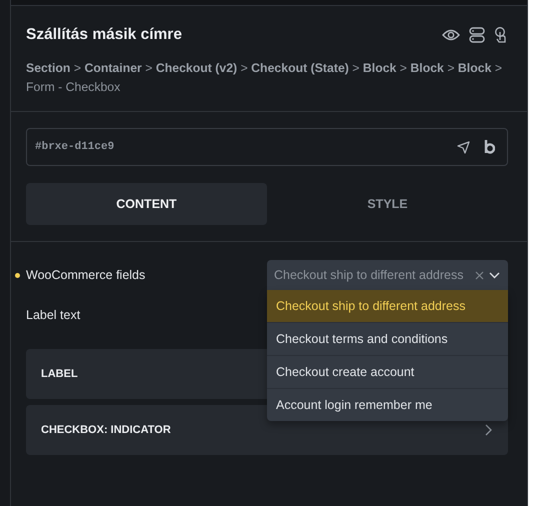  I want to click on breadcrumb: Section > Container > Checkout (v2) > Checkout (State) > Block > Block > Block > Form - Checkbox, so click(265, 78).